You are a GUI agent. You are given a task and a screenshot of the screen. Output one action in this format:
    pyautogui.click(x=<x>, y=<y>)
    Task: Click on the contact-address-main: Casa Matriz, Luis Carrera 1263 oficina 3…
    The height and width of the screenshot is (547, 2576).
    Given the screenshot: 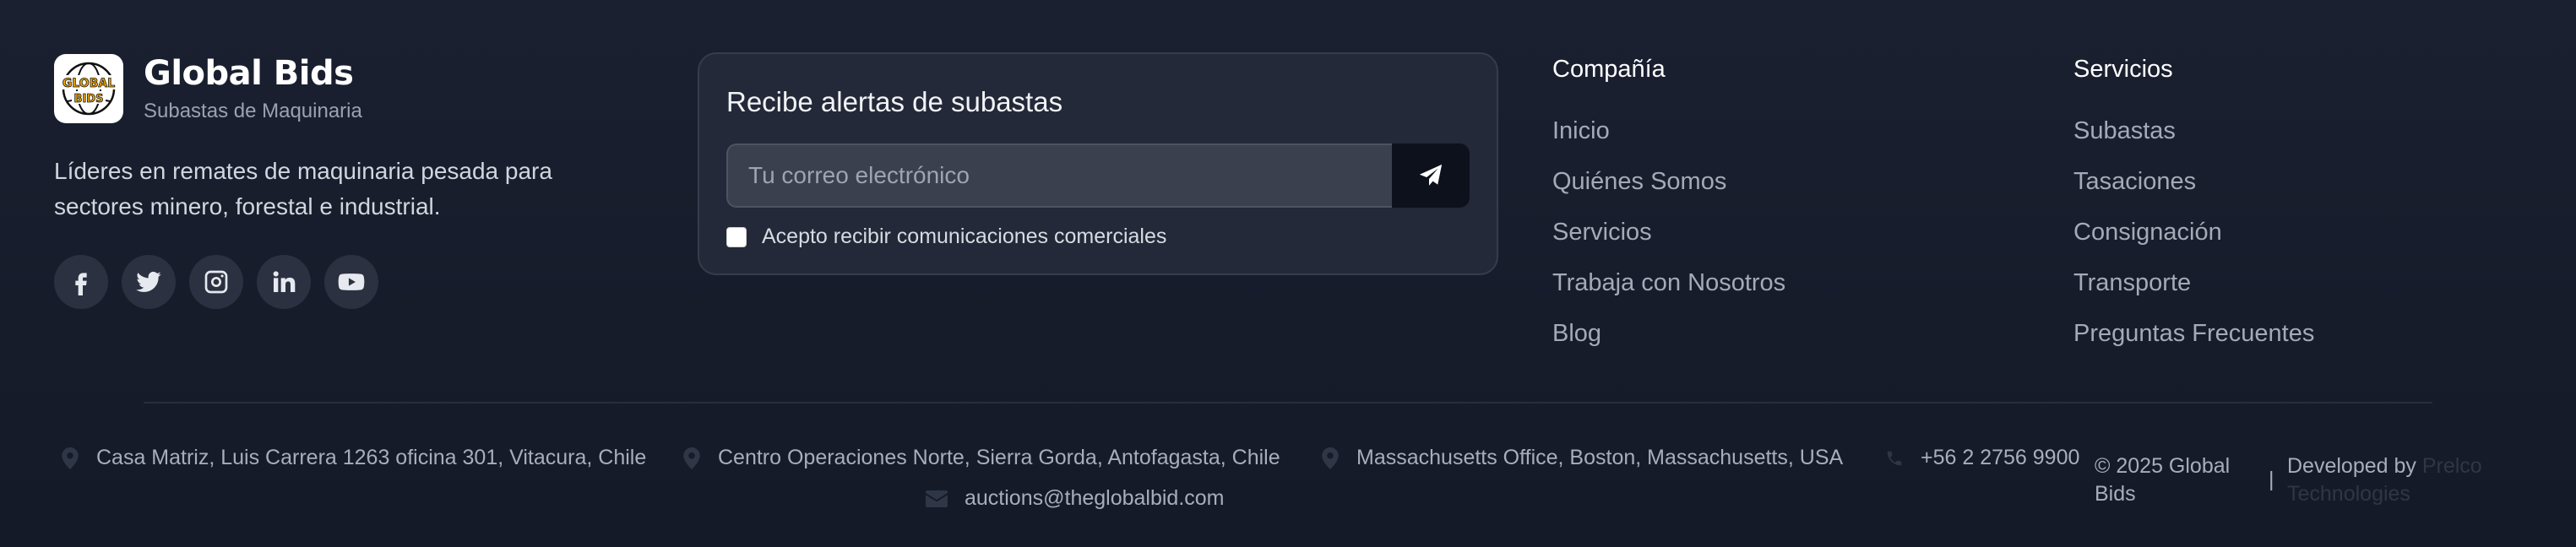 What is the action you would take?
    pyautogui.click(x=353, y=458)
    